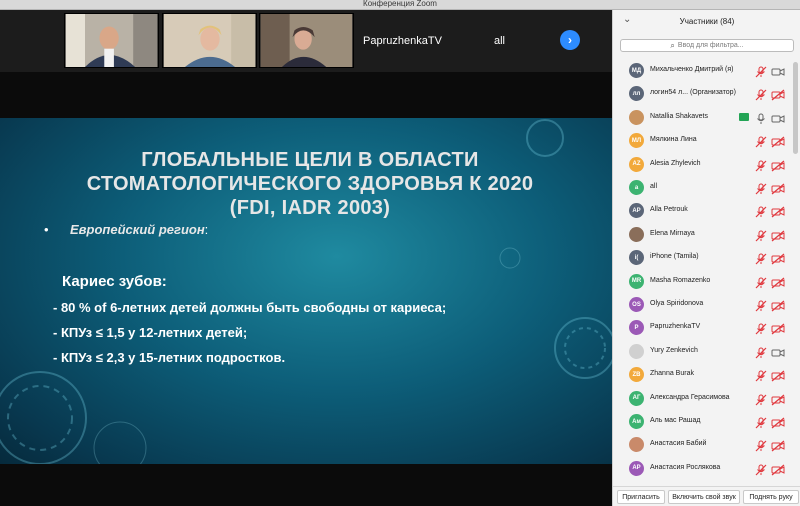  Describe the element at coordinates (150, 332) in the screenshot. I see `slide-goal-line: - КПУз ≤ 1,5 у 12-летних детей;` at that location.